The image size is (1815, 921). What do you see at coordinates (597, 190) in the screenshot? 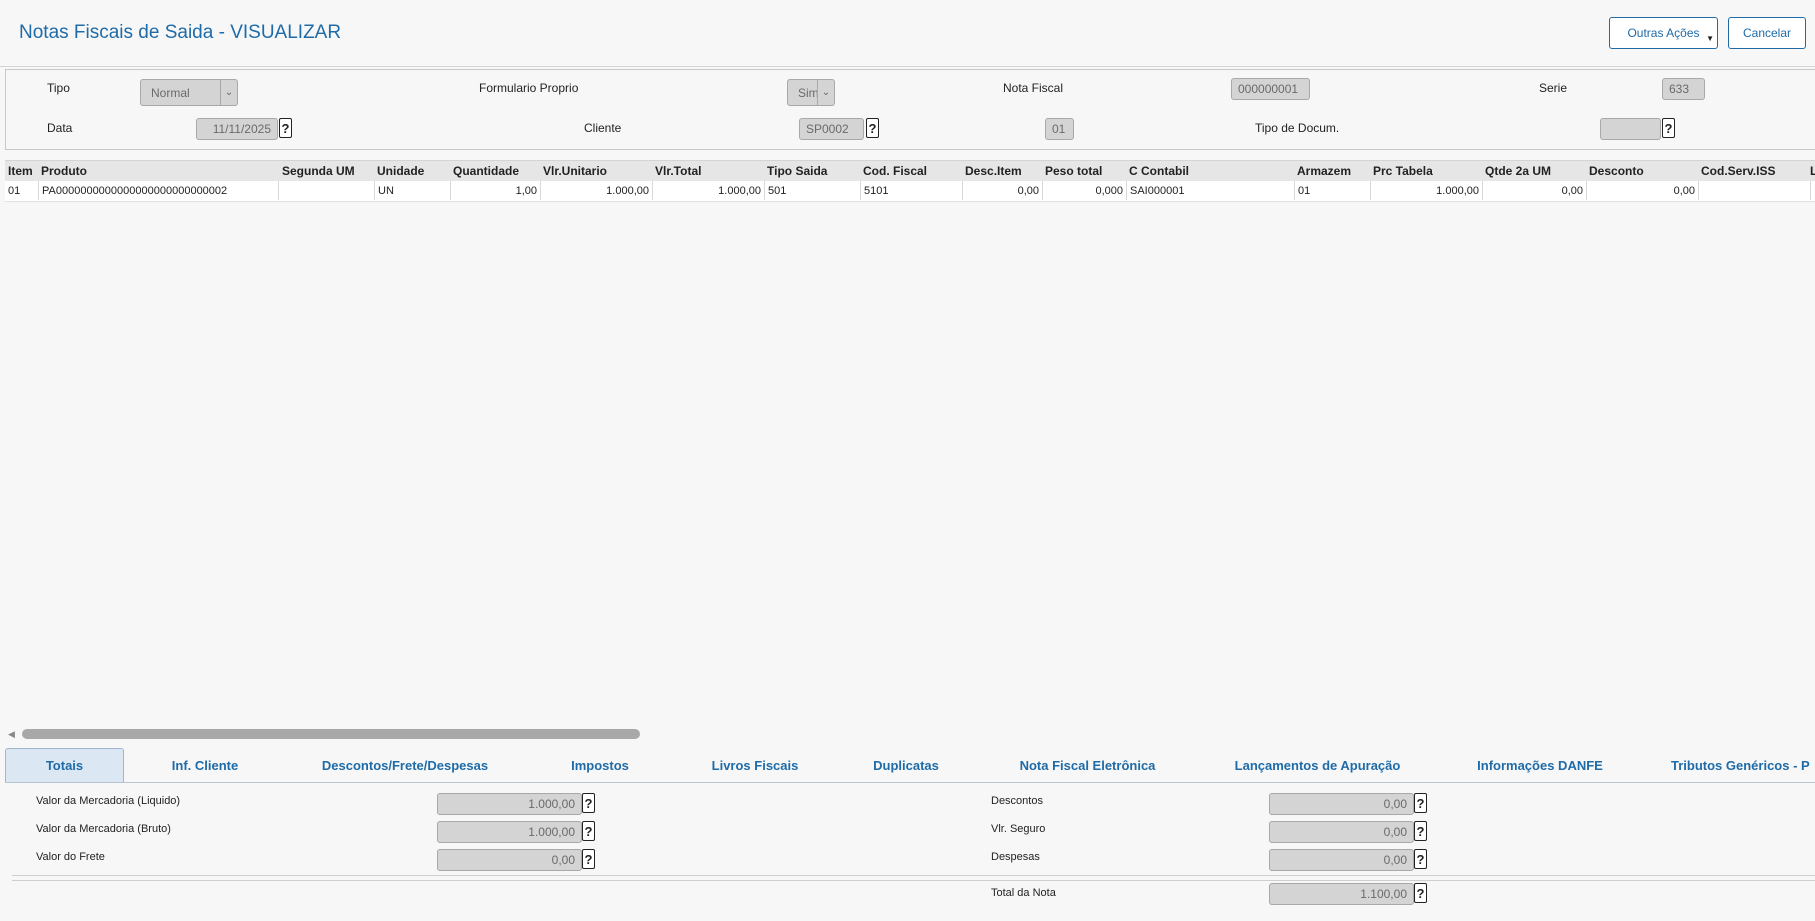
I see `cell-vlr-unitario: 1.000,00` at bounding box center [597, 190].